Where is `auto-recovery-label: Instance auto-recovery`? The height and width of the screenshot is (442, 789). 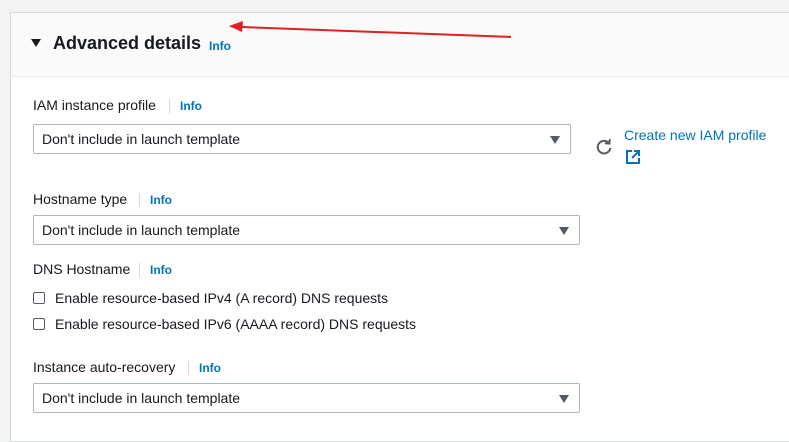
auto-recovery-label: Instance auto-recovery is located at coordinates (104, 367).